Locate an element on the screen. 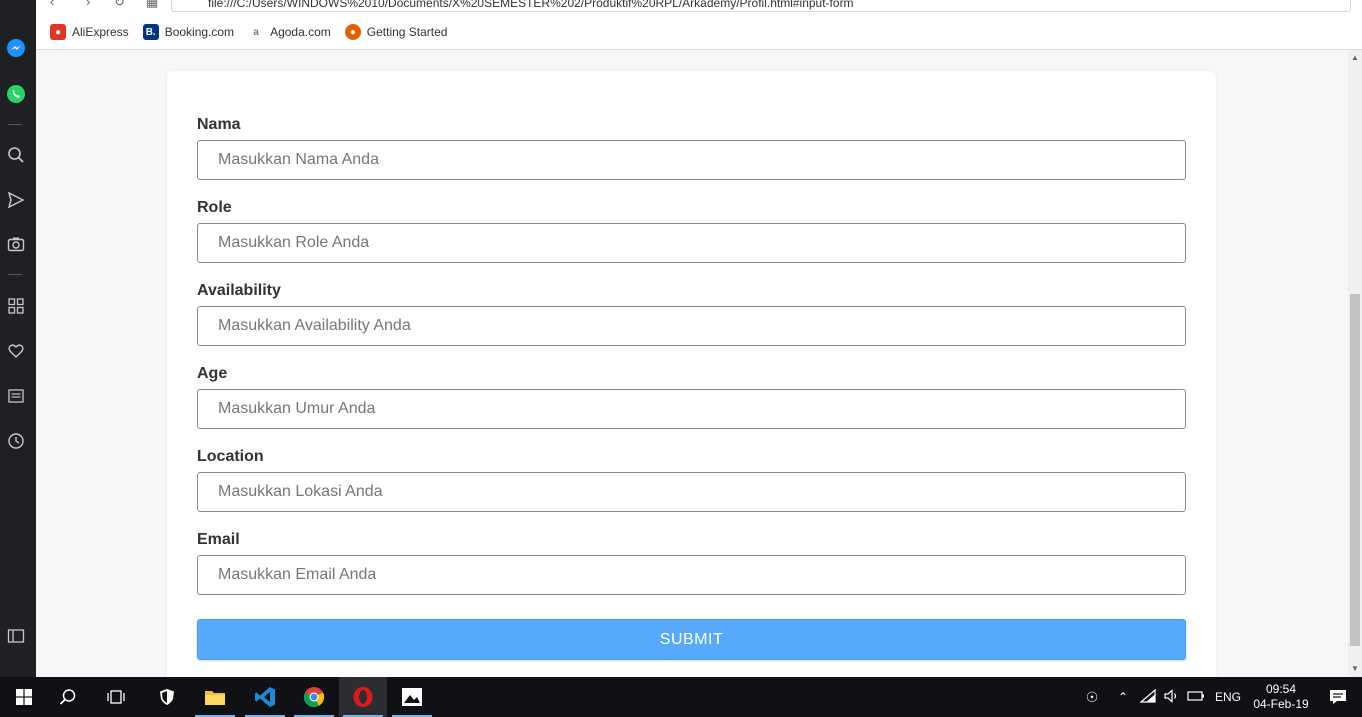 Image resolution: width=1362 pixels, height=717 pixels. bookmark-label: Agoda.com is located at coordinates (300, 32).